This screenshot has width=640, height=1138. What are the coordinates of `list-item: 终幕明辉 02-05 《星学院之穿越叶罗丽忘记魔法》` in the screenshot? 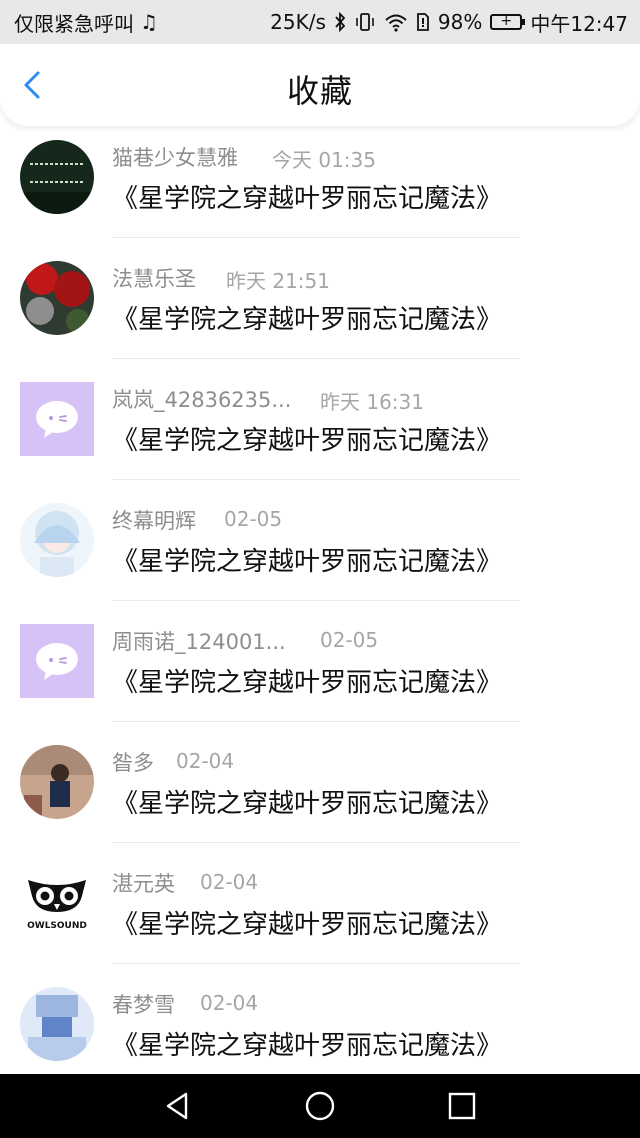 It's located at (320, 549).